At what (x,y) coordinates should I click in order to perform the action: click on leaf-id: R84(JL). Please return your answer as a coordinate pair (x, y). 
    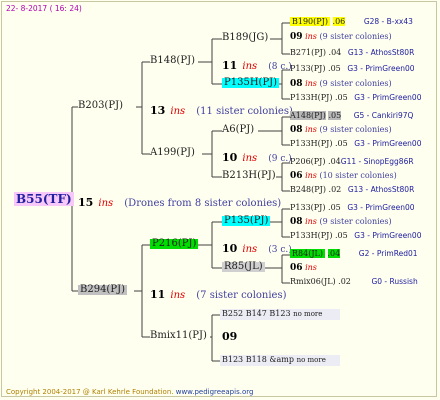
    Looking at the image, I should click on (307, 253).